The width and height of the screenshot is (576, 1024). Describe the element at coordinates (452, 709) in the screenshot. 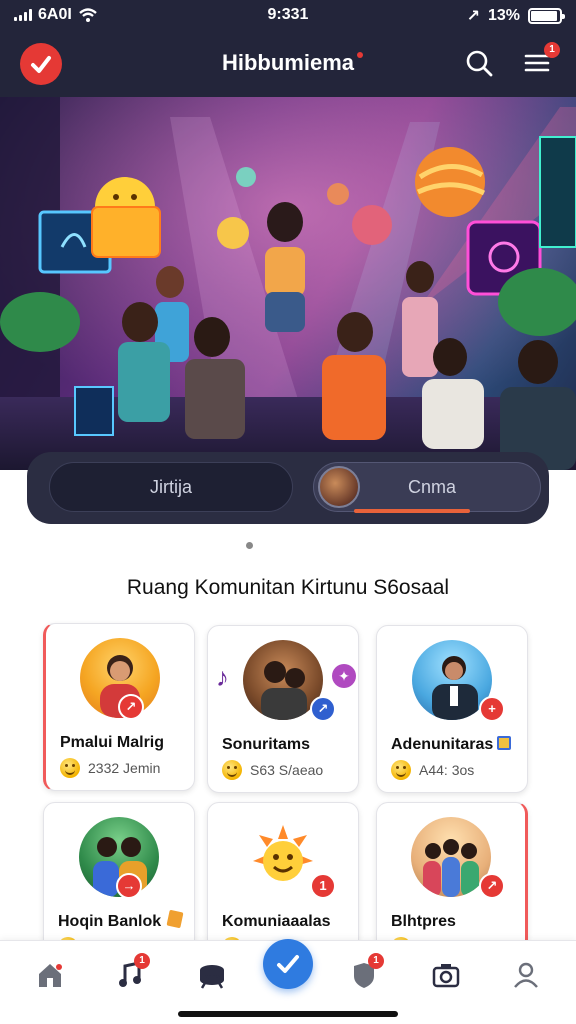

I see `community-card: + Adenunitaras A44: 3os` at that location.